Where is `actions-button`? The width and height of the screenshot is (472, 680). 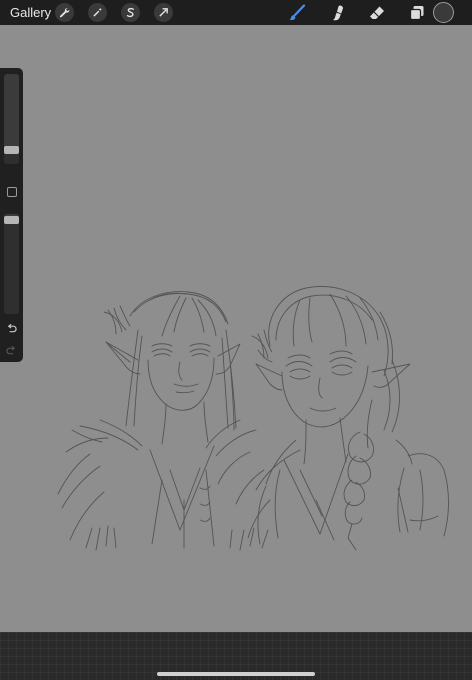
actions-button is located at coordinates (64, 12).